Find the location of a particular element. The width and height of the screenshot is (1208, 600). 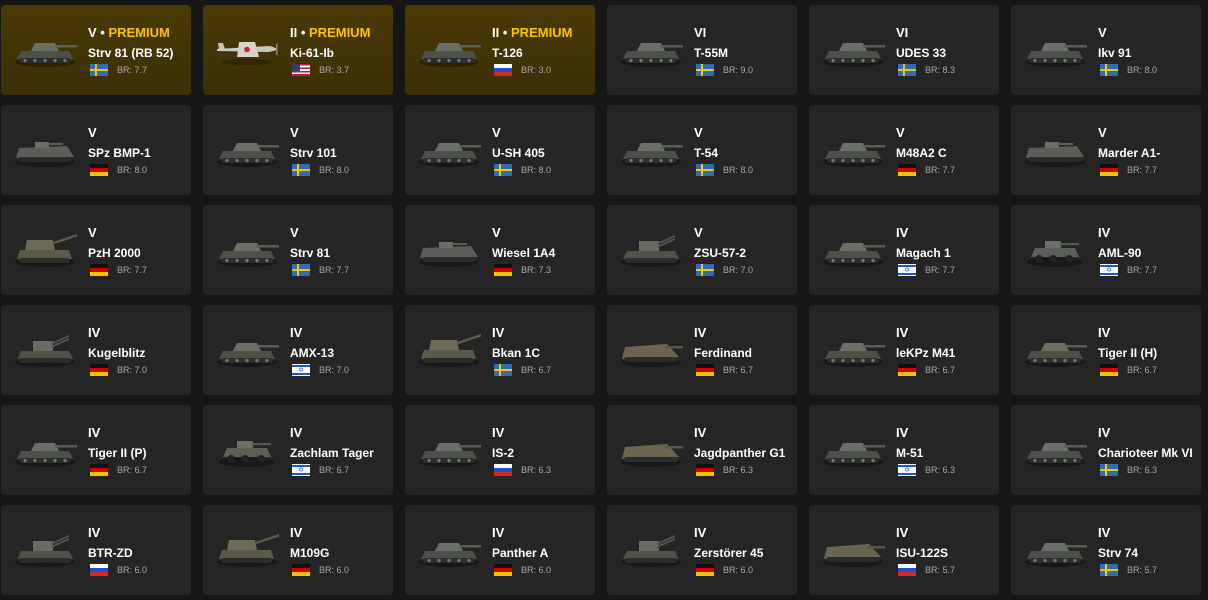

vehicle-card-kugelblitz: IV Kugelblitz BR: 7.0 is located at coordinates (96, 350).